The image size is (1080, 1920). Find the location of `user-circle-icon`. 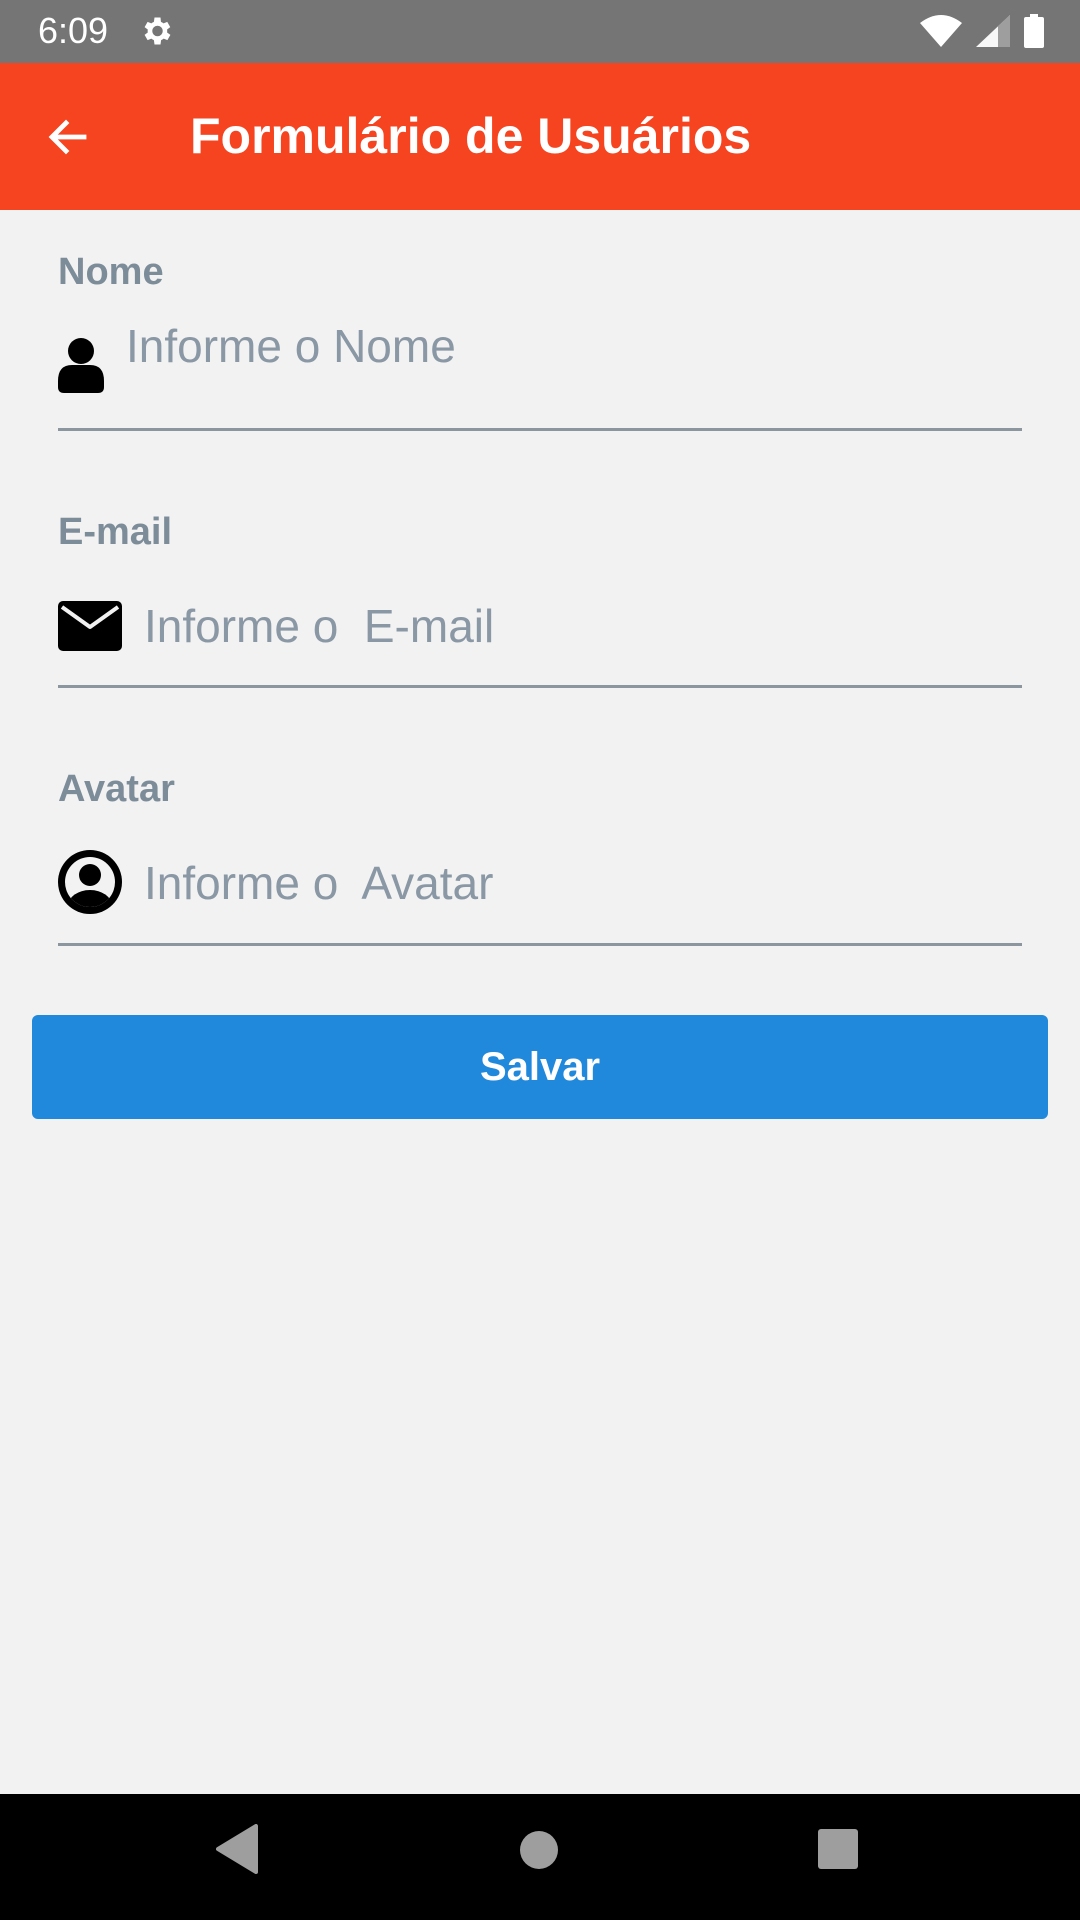

user-circle-icon is located at coordinates (90, 882).